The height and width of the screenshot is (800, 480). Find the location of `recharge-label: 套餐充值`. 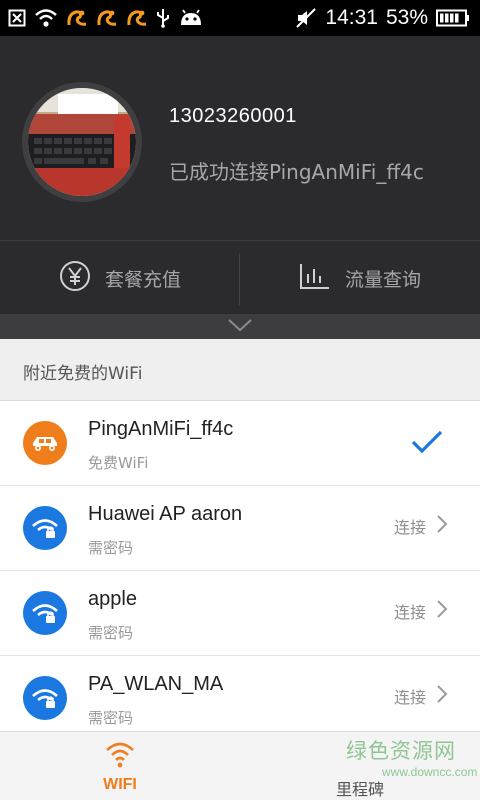

recharge-label: 套餐充值 is located at coordinates (142, 279).